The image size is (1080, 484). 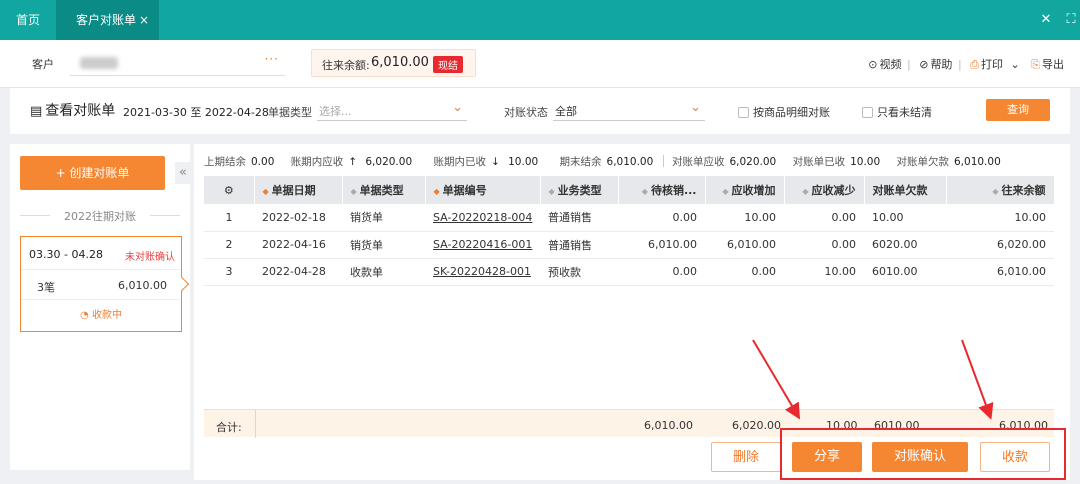 What do you see at coordinates (756, 425) in the screenshot?
I see `total-increase: 6,020.00` at bounding box center [756, 425].